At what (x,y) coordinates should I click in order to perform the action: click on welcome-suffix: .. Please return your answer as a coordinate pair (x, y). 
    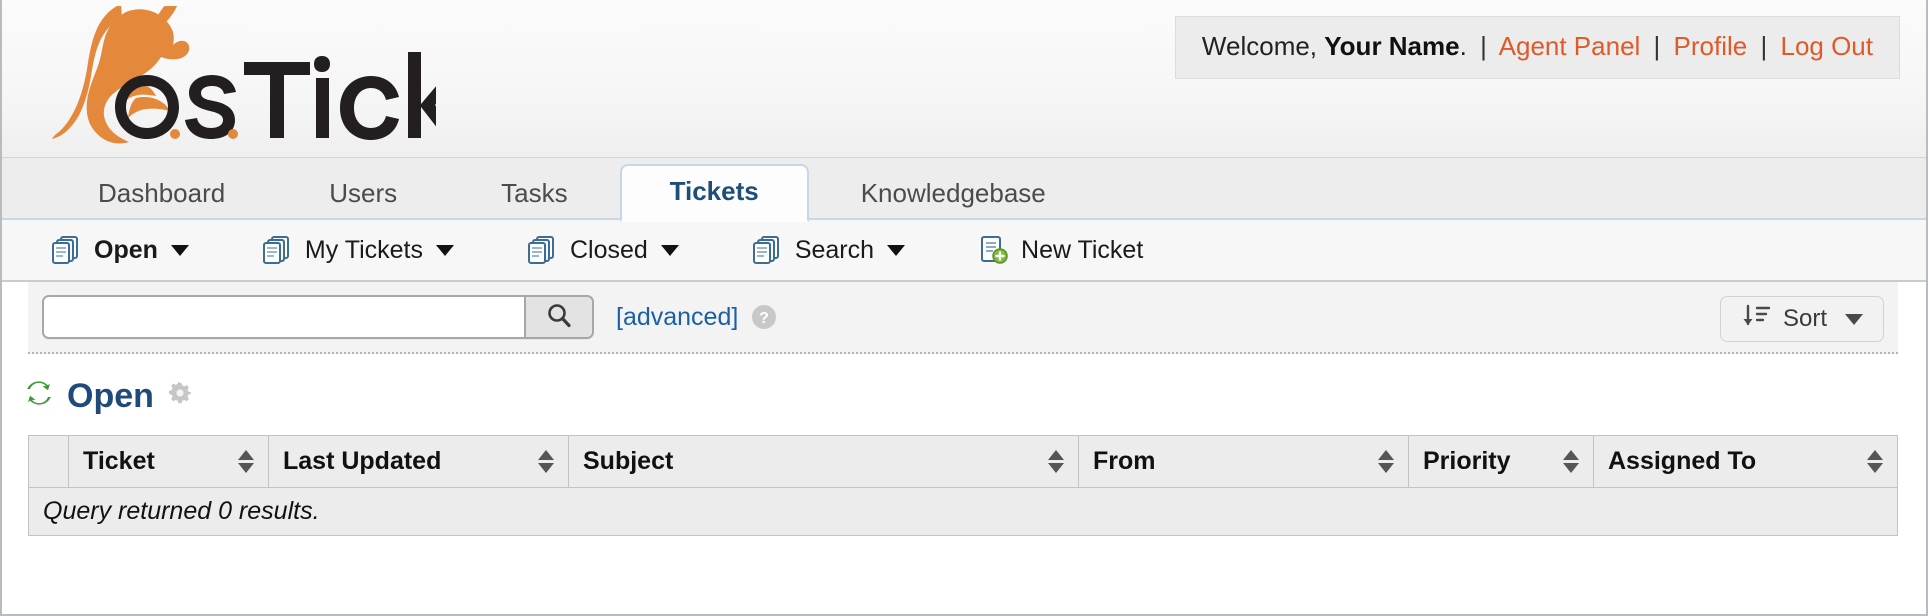
    Looking at the image, I should click on (1463, 46).